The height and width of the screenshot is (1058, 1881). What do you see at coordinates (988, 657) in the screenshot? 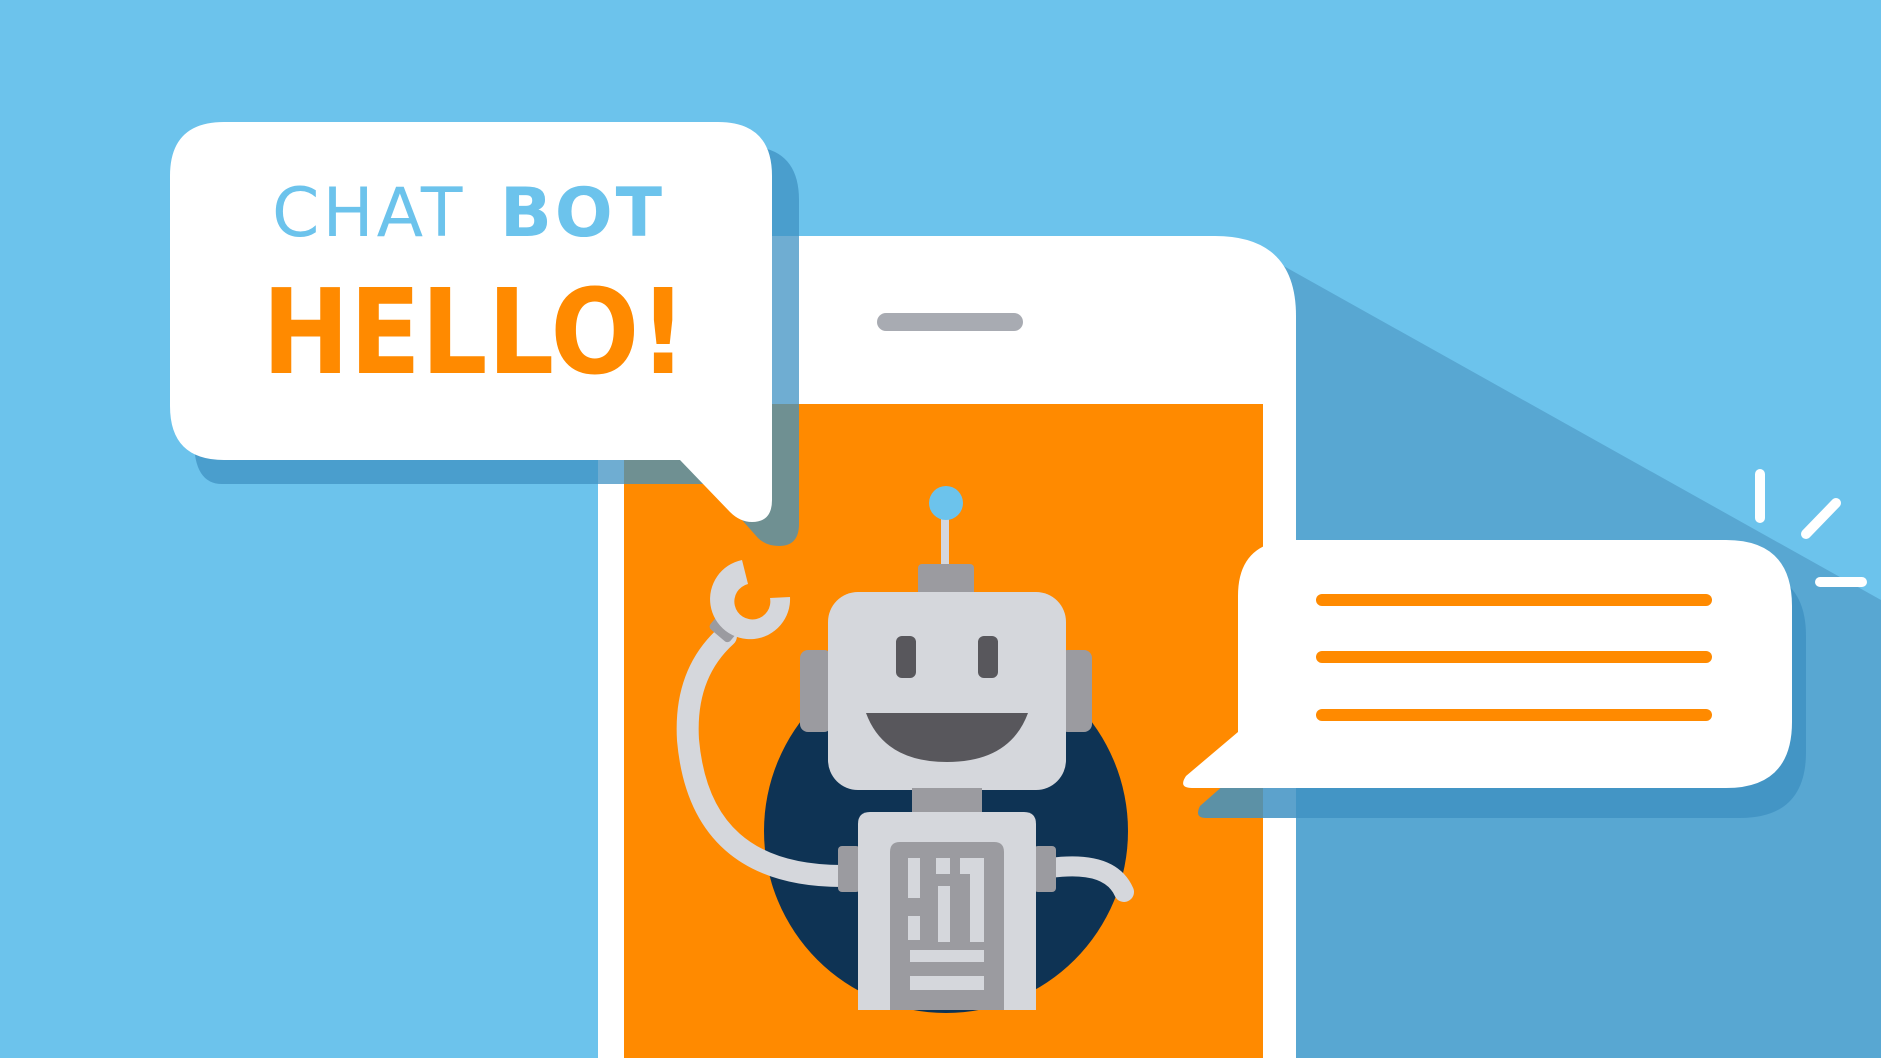
I see `robot-eye-right` at bounding box center [988, 657].